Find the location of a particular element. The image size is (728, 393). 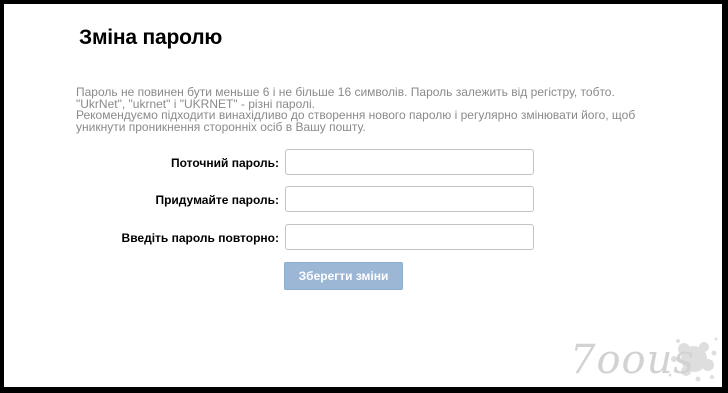

repeat-password-row: Введіть пароль повторно: is located at coordinates (363, 238).